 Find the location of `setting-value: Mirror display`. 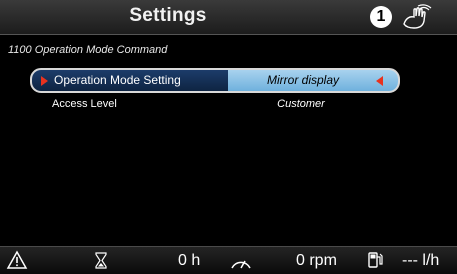

setting-value: Mirror display is located at coordinates (303, 80).